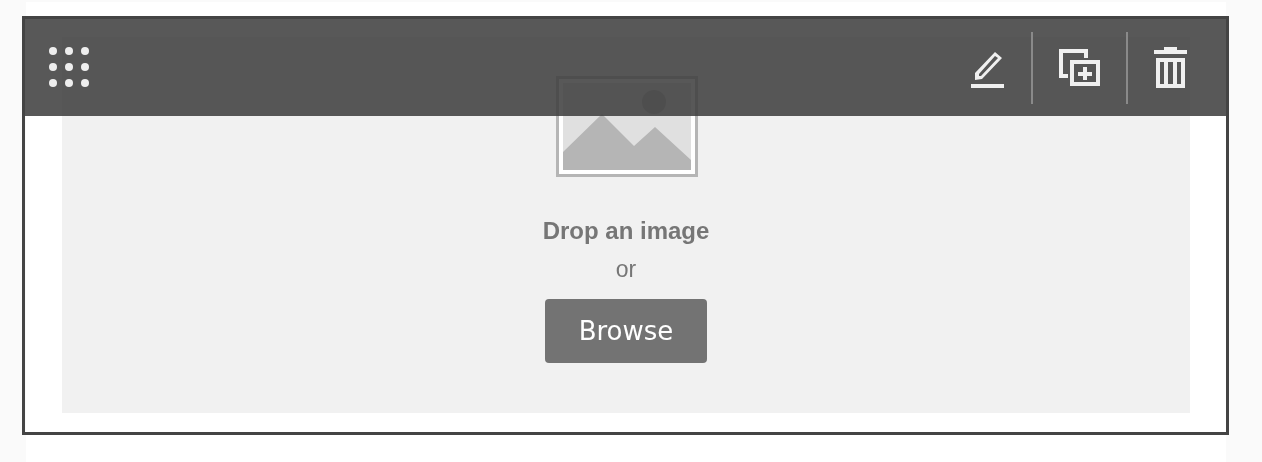  I want to click on browse-button: Browse, so click(626, 331).